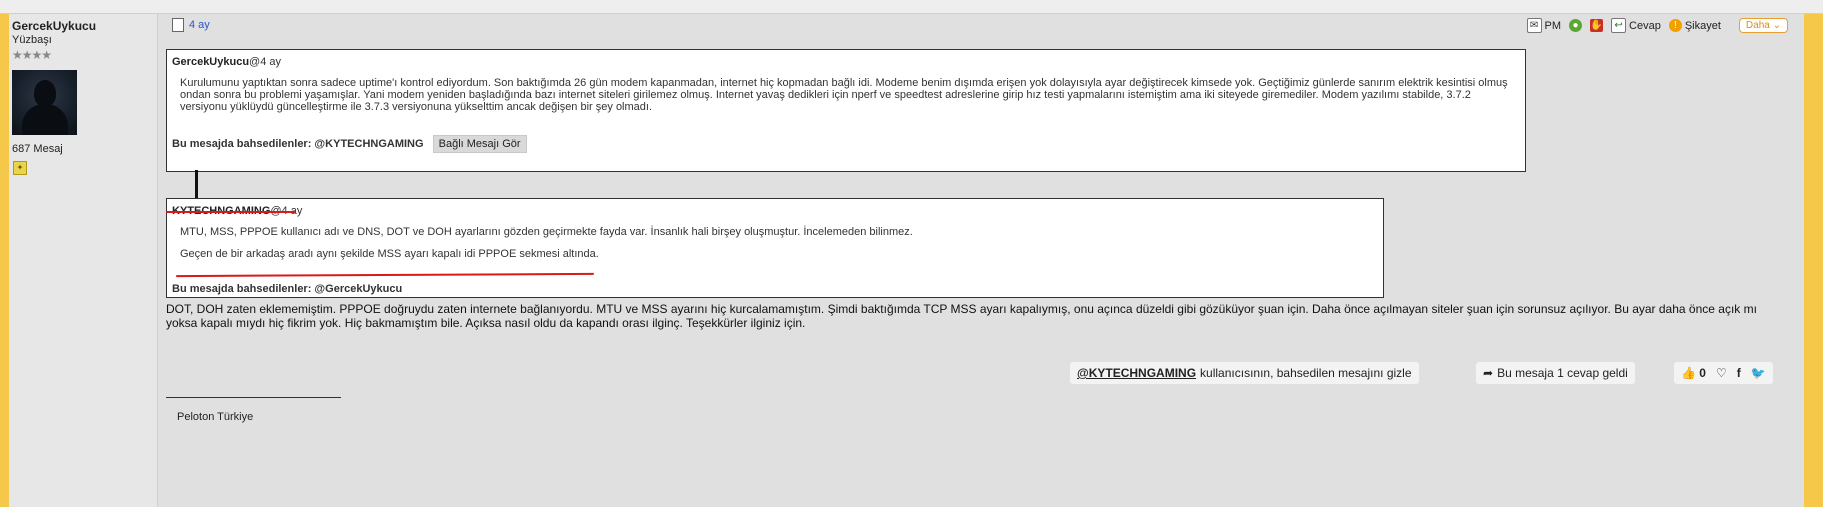 This screenshot has width=1823, height=507. What do you see at coordinates (231, 212) in the screenshot?
I see `red-underline-header` at bounding box center [231, 212].